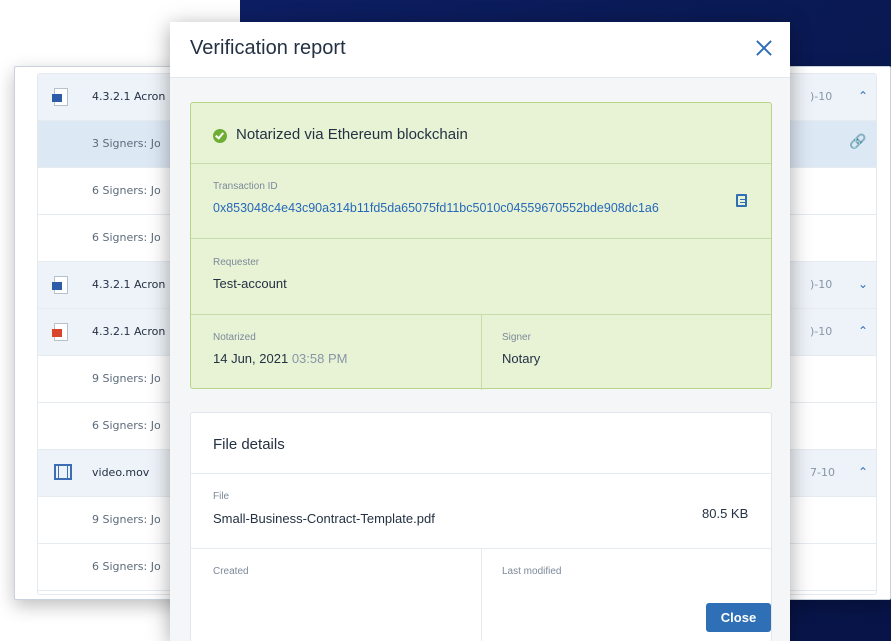 This screenshot has width=891, height=641. I want to click on file-size: 80.5 KB, so click(725, 513).